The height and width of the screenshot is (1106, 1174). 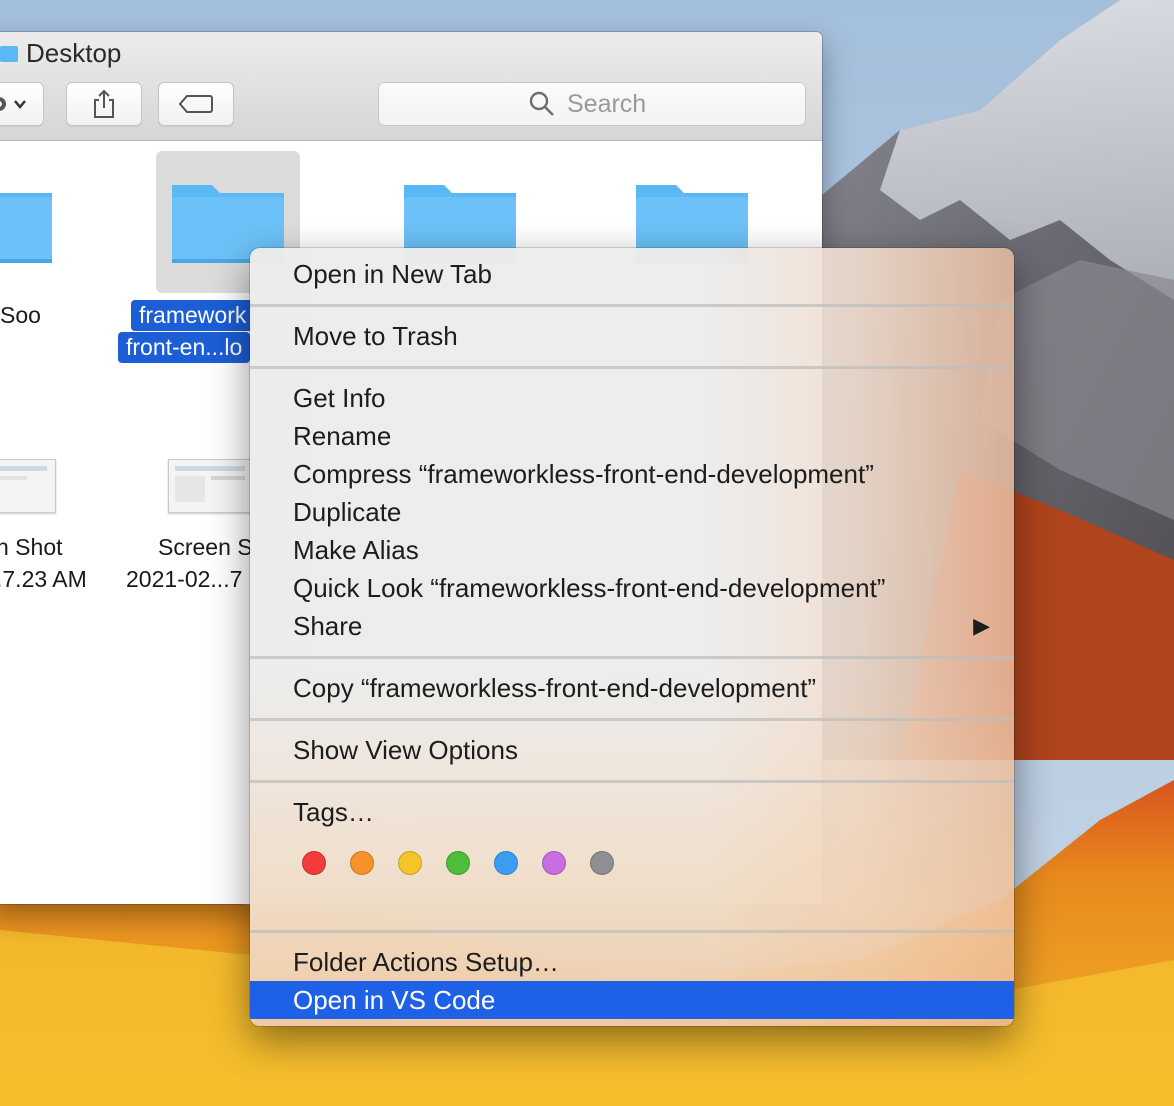 I want to click on tag-yellow-icon, so click(x=410, y=863).